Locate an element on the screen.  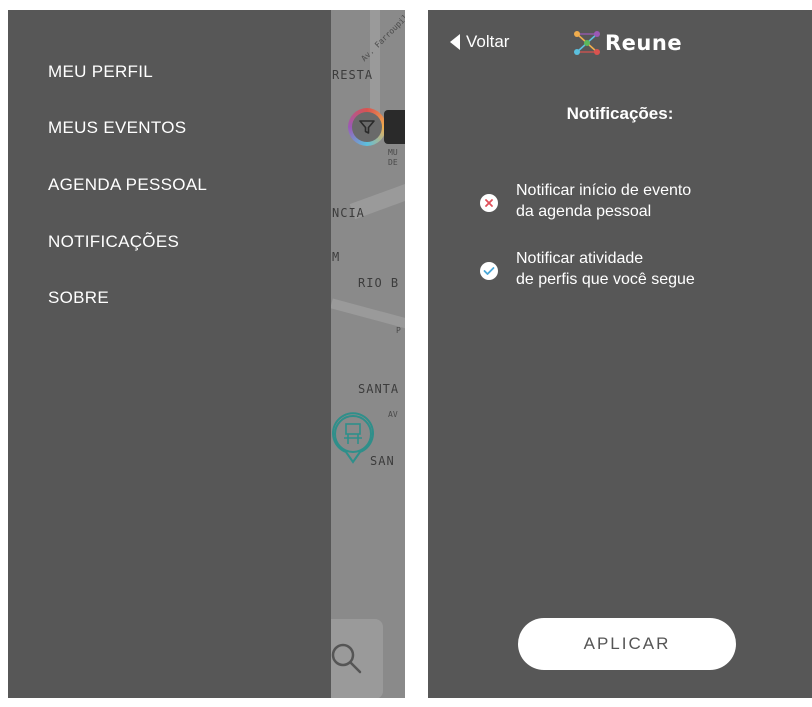
reune-network-icon is located at coordinates (587, 43).